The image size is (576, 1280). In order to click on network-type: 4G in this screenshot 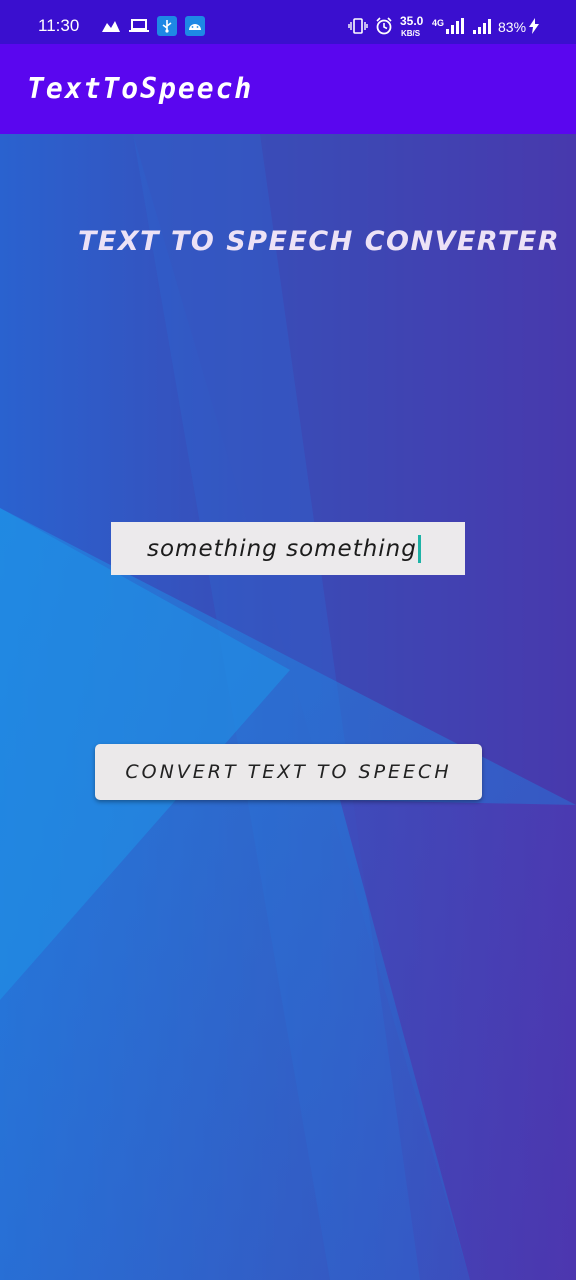, I will do `click(438, 23)`.